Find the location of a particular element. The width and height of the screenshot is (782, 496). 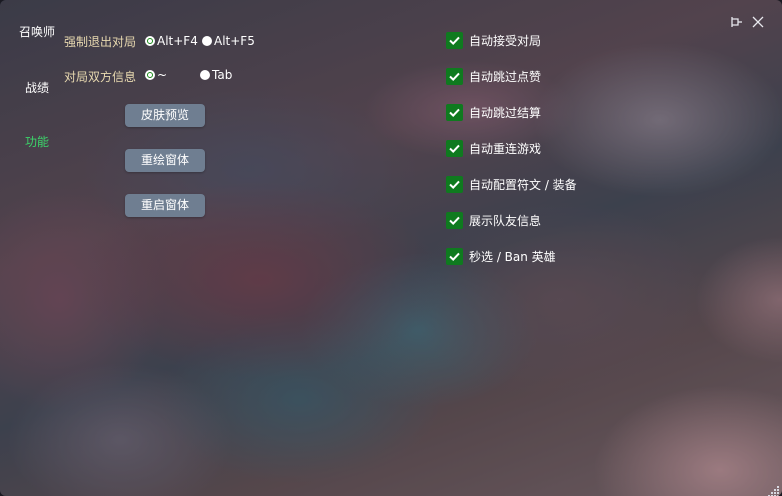

checkbox-label: 自动配置符文 / 装备 is located at coordinates (523, 185).